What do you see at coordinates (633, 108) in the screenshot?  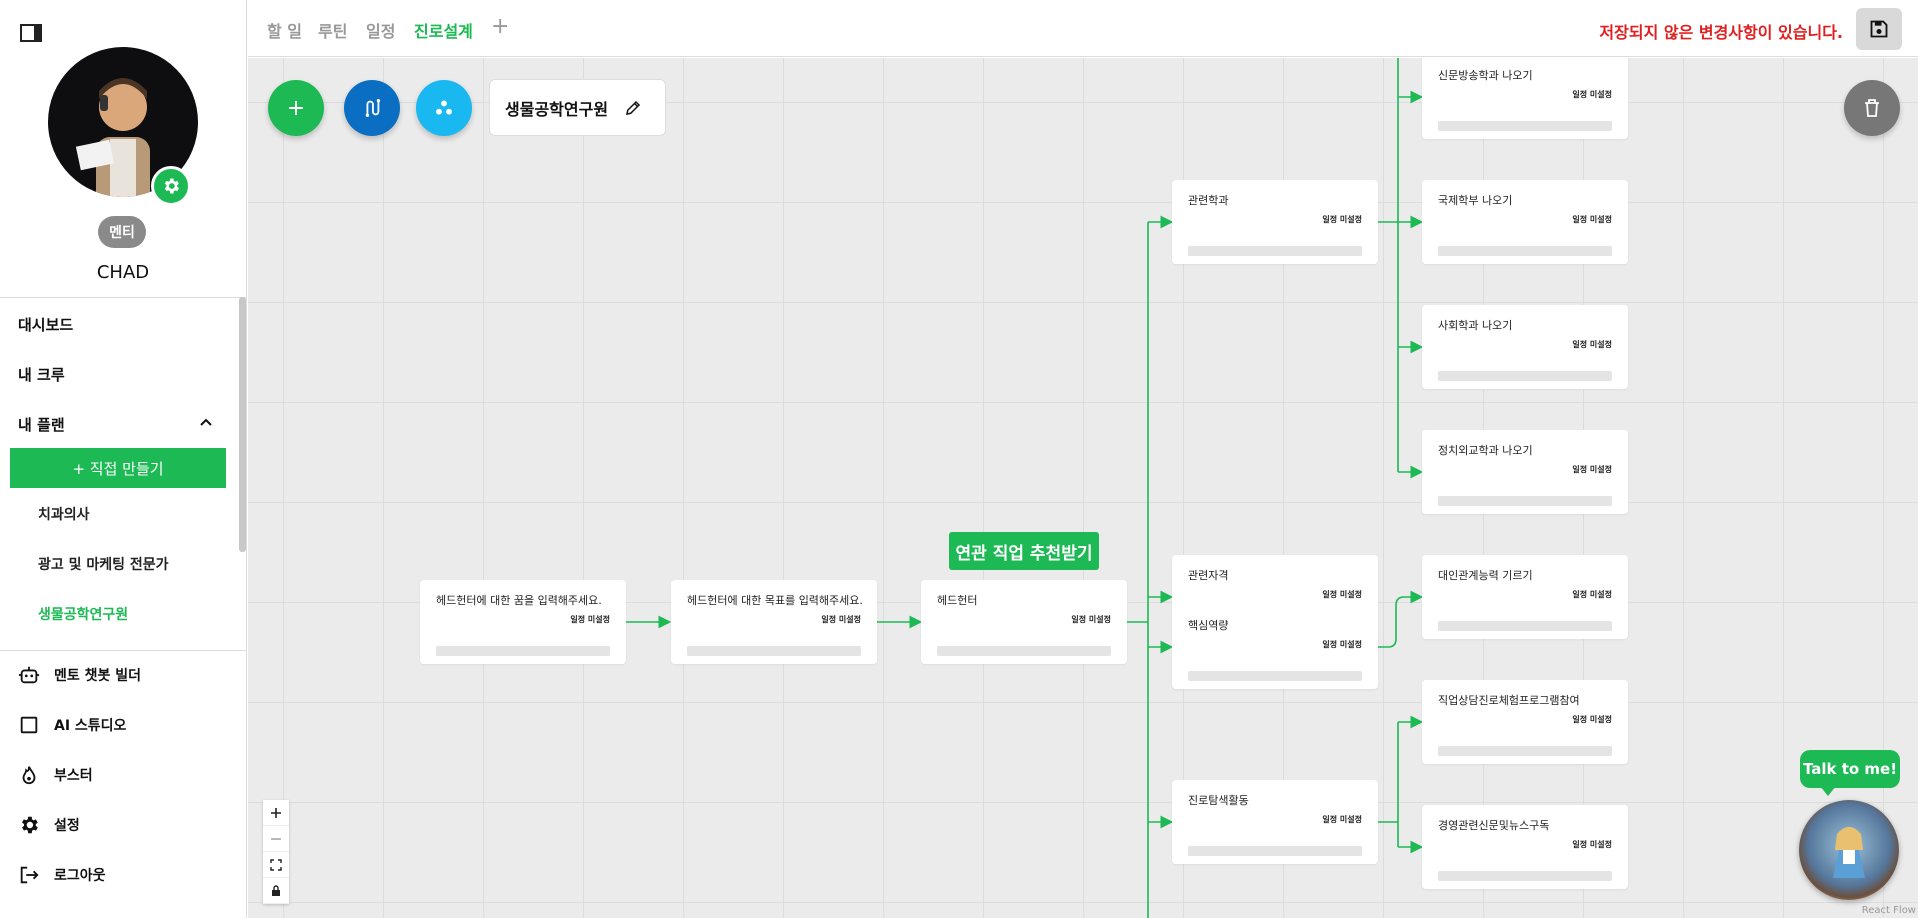 I see `edit-icon` at bounding box center [633, 108].